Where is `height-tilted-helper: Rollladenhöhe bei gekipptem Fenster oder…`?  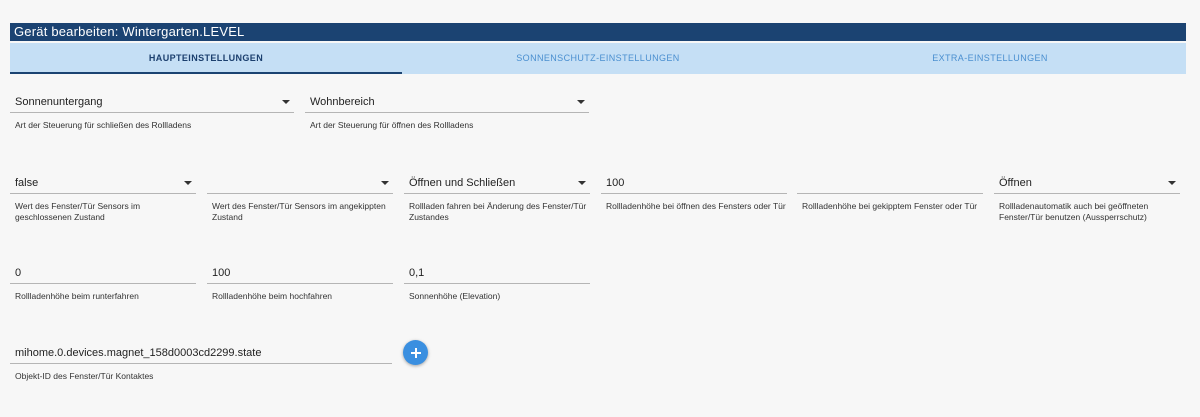 height-tilted-helper: Rollladenhöhe bei gekipptem Fenster oder… is located at coordinates (890, 206).